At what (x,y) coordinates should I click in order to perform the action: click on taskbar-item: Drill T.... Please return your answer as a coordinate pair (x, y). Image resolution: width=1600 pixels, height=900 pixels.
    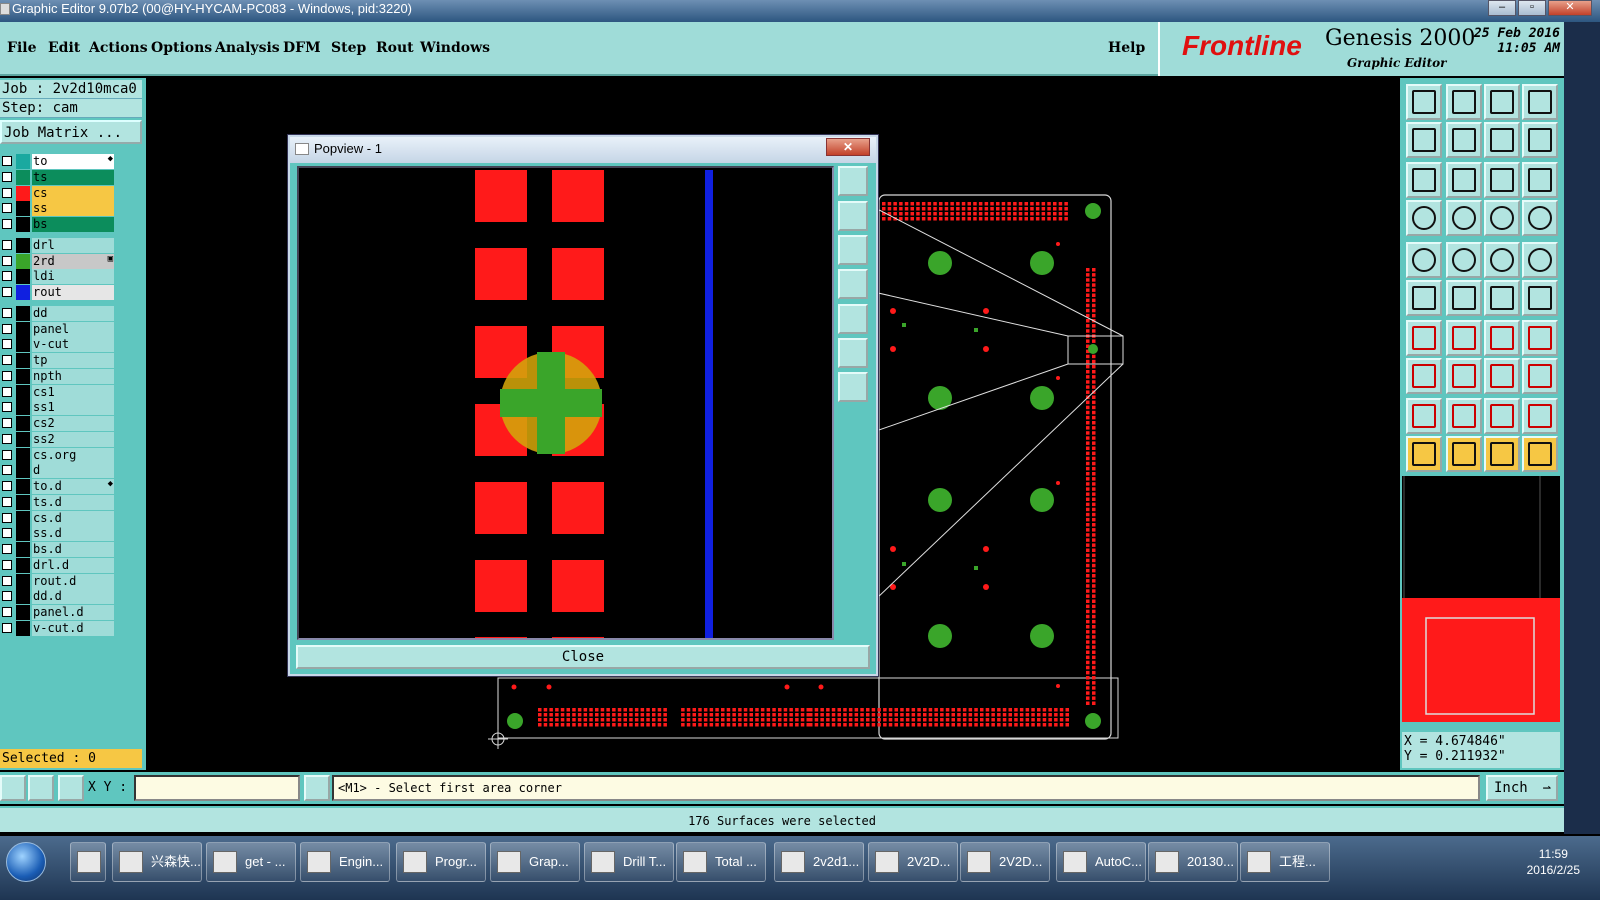
    Looking at the image, I should click on (629, 862).